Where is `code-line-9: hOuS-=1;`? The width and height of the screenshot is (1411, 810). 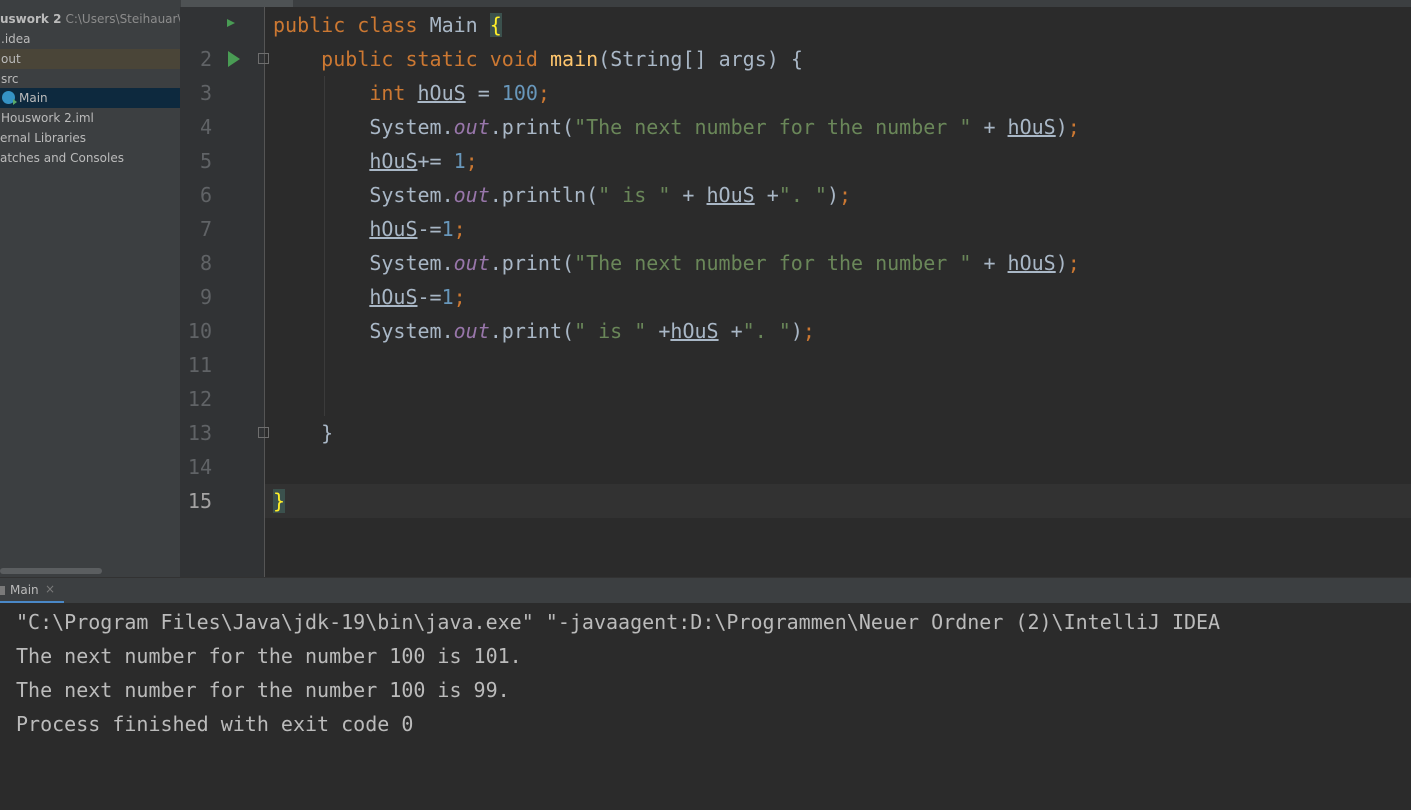
code-line-9: hOuS-=1; is located at coordinates (417, 297).